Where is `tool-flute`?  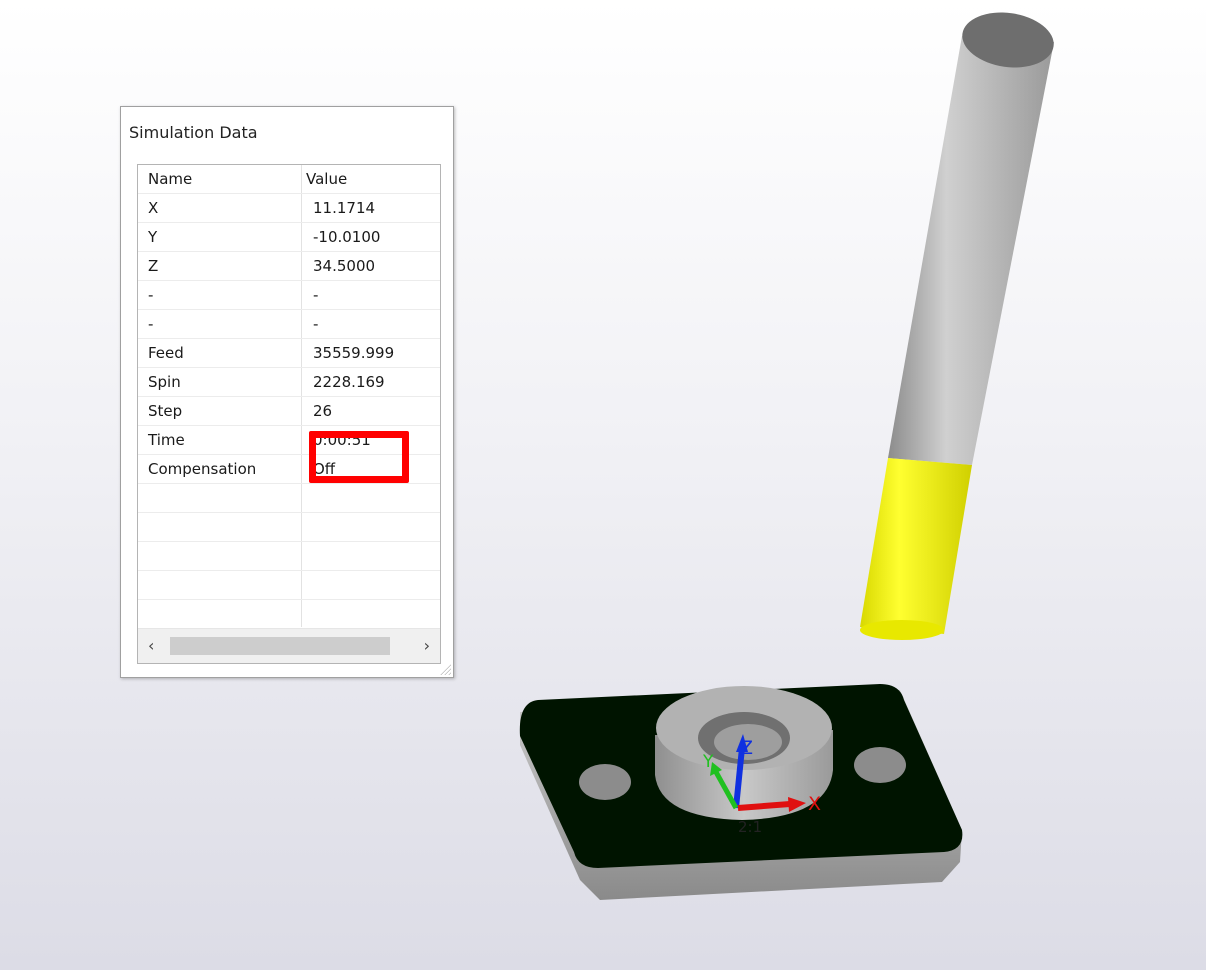
tool-flute is located at coordinates (916, 546).